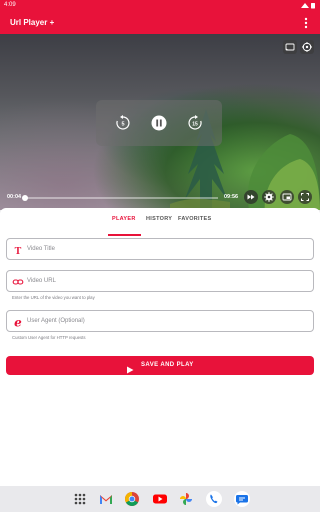 The width and height of the screenshot is (320, 512). I want to click on video-title-placeholder: Video Title, so click(41, 249).